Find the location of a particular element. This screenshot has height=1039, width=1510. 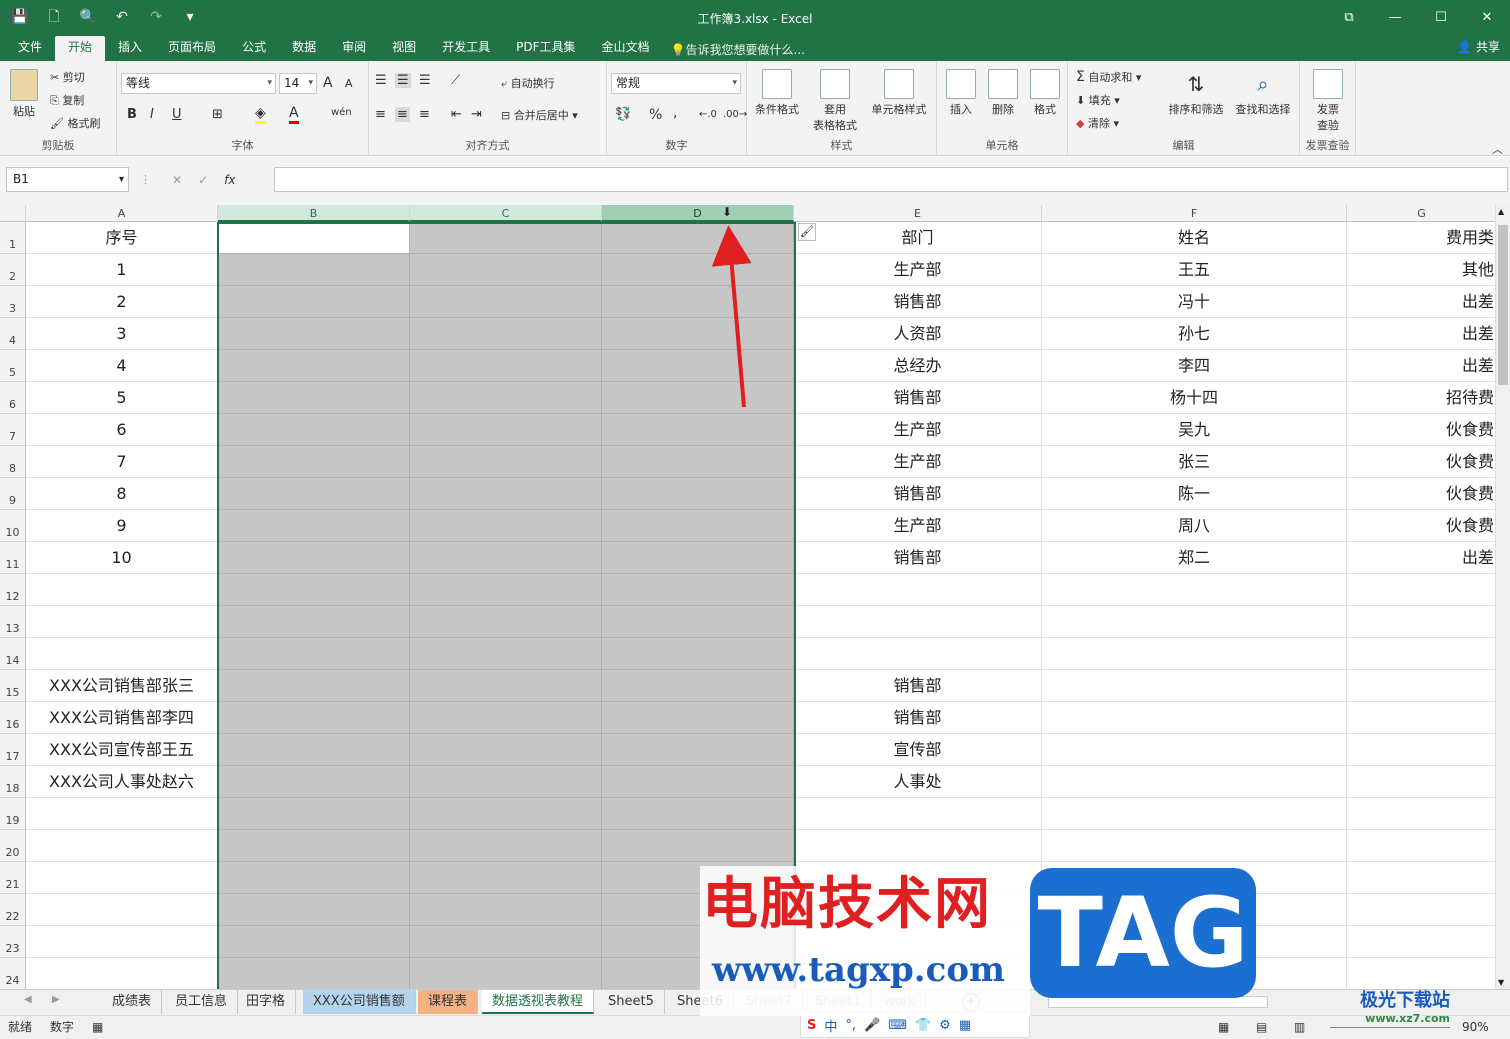

minimize-button: — is located at coordinates (1395, 18).